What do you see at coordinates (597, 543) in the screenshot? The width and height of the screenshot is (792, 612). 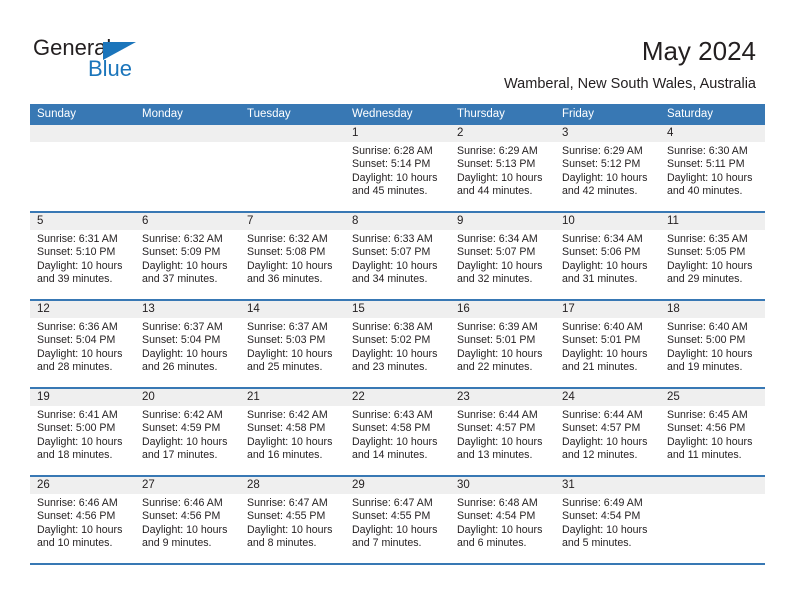 I see `daylight-line2-text: and 5 minutes.` at bounding box center [597, 543].